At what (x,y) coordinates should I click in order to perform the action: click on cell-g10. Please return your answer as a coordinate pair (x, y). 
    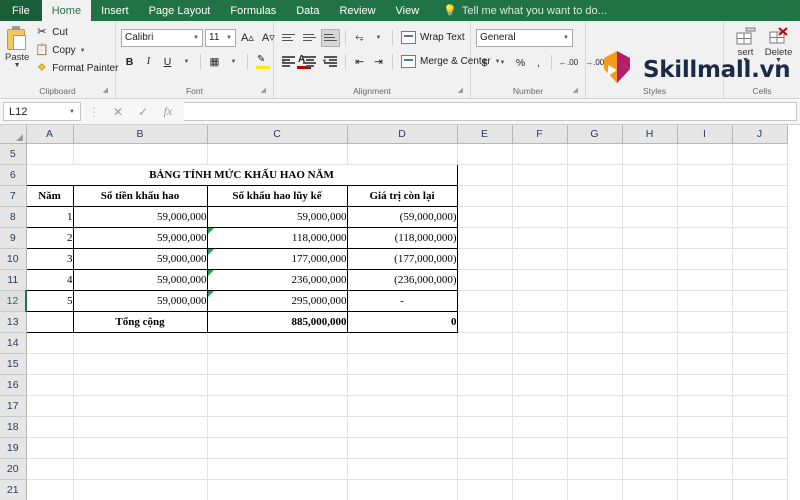
    Looking at the image, I should click on (595, 259).